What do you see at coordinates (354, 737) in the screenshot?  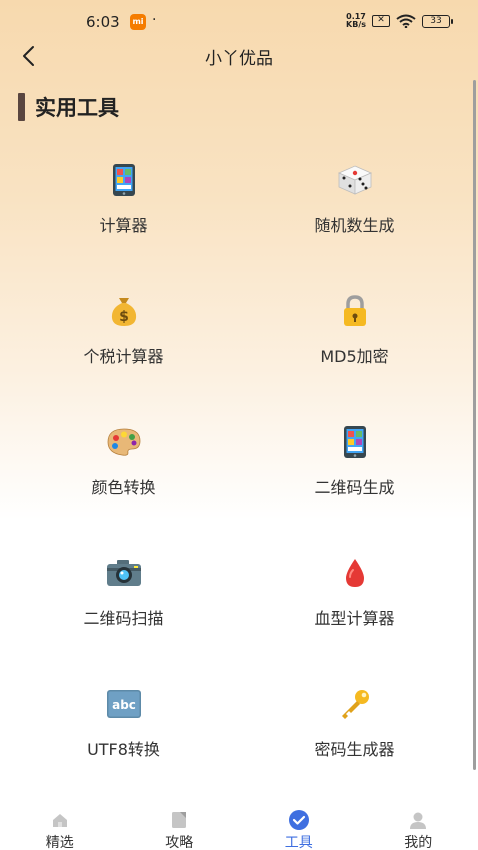 I see `tool-password-generator: 密码生成器` at bounding box center [354, 737].